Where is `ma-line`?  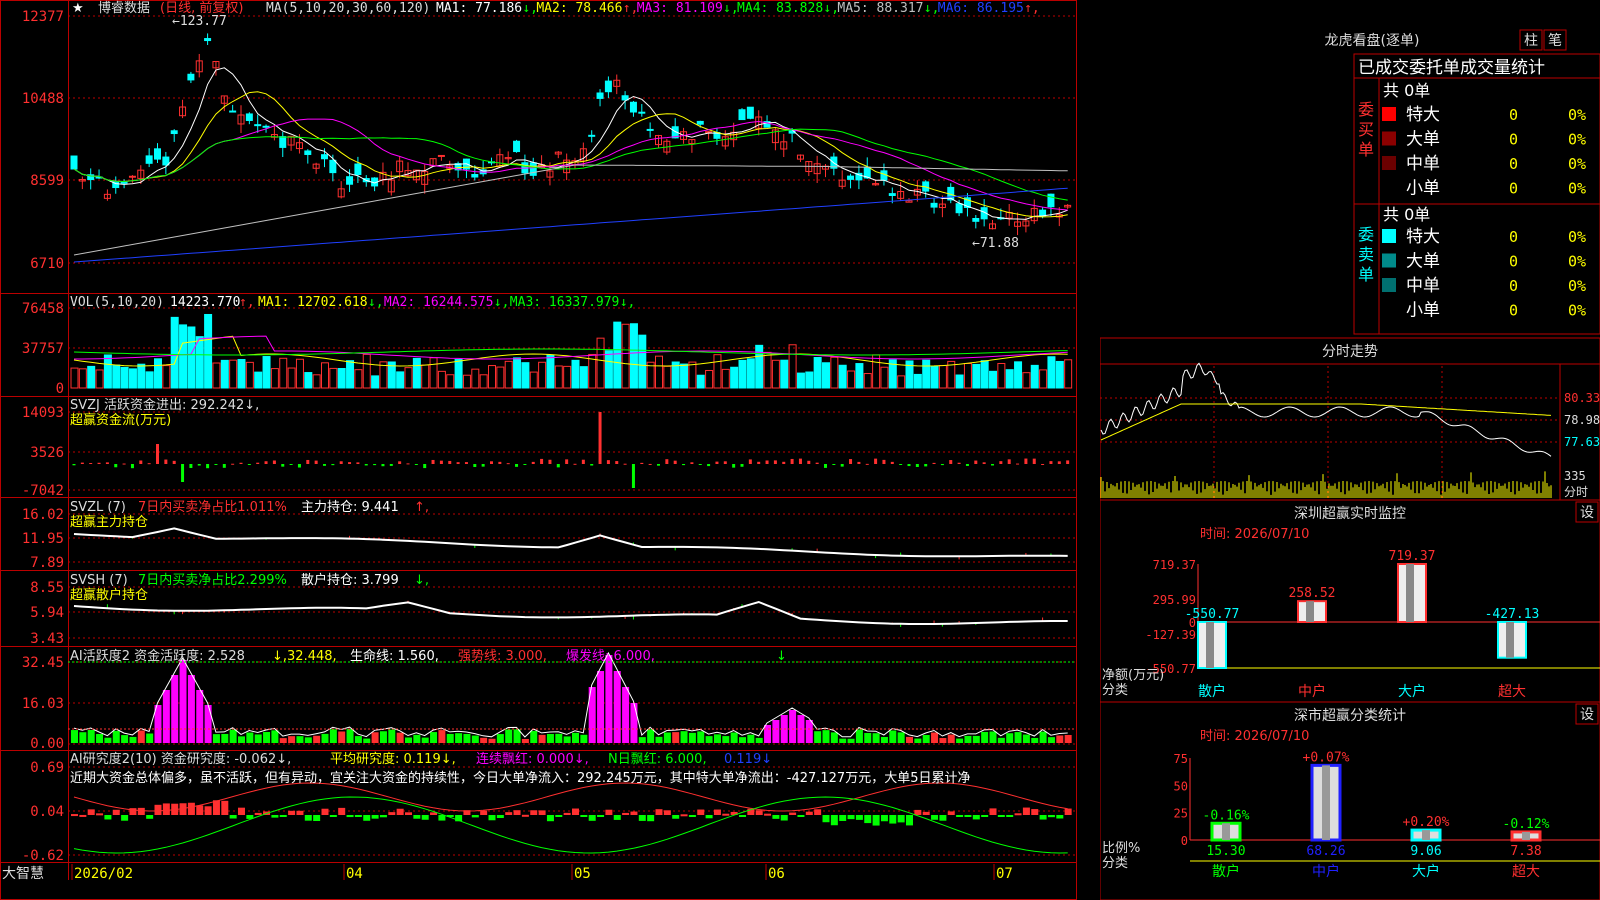 ma-line is located at coordinates (570, 210).